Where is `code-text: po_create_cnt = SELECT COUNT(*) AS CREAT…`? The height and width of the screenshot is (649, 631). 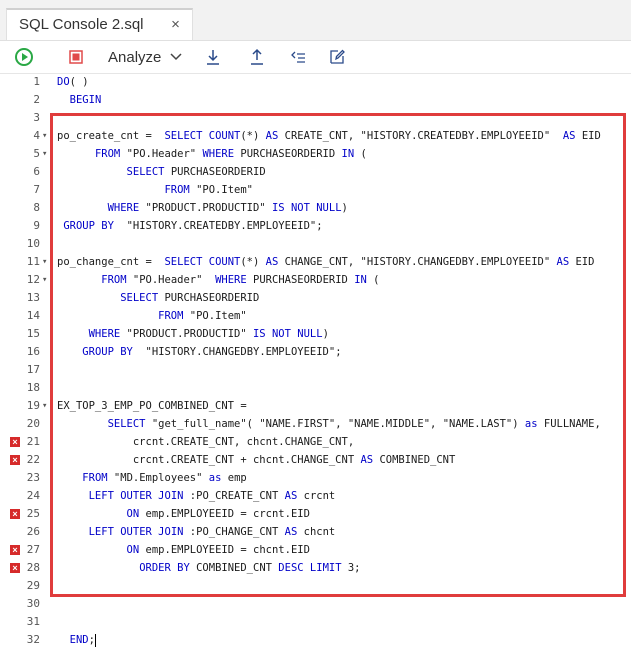 code-text: po_create_cnt = SELECT COUNT(*) AS CREAT… is located at coordinates (329, 136).